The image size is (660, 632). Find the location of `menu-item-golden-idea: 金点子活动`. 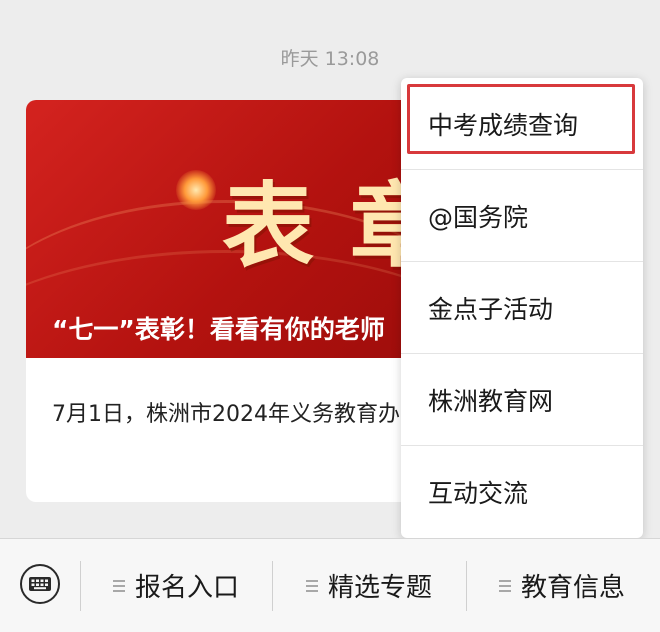

menu-item-golden-idea: 金点子活动 is located at coordinates (522, 308).